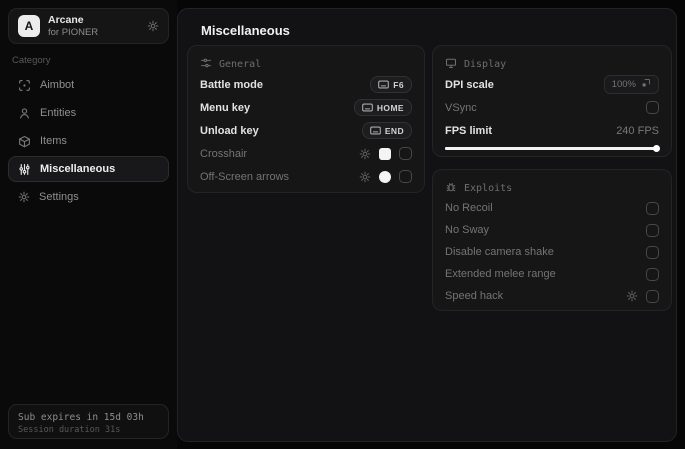 This screenshot has width=685, height=449. What do you see at coordinates (461, 107) in the screenshot?
I see `vsync-label: VSync` at bounding box center [461, 107].